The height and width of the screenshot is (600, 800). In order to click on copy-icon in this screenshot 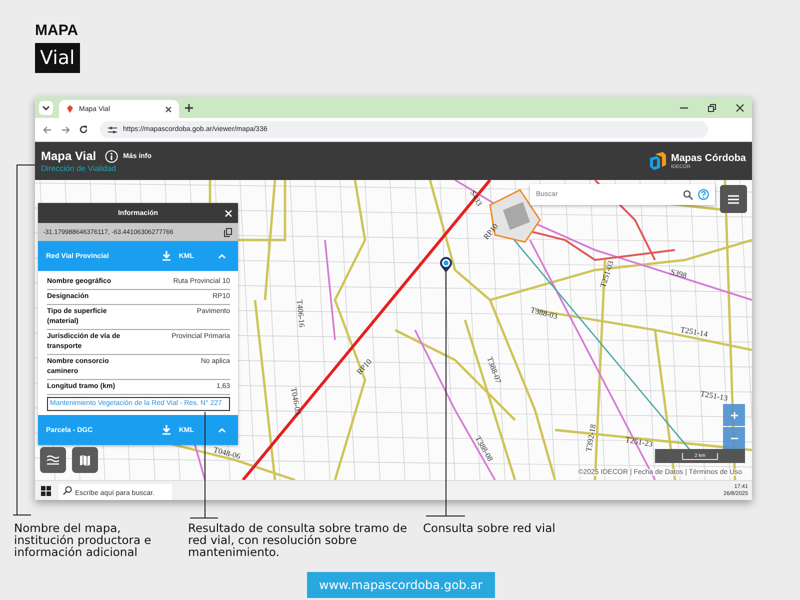, I will do `click(228, 232)`.